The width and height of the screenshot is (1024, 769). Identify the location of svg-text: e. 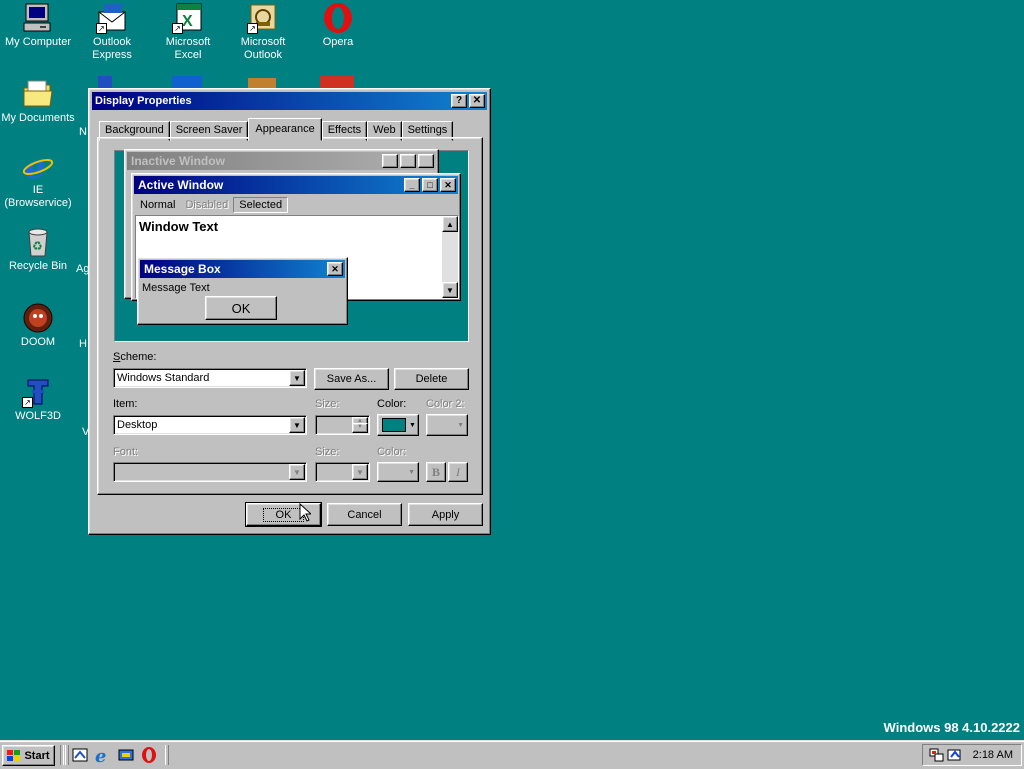
(100, 755).